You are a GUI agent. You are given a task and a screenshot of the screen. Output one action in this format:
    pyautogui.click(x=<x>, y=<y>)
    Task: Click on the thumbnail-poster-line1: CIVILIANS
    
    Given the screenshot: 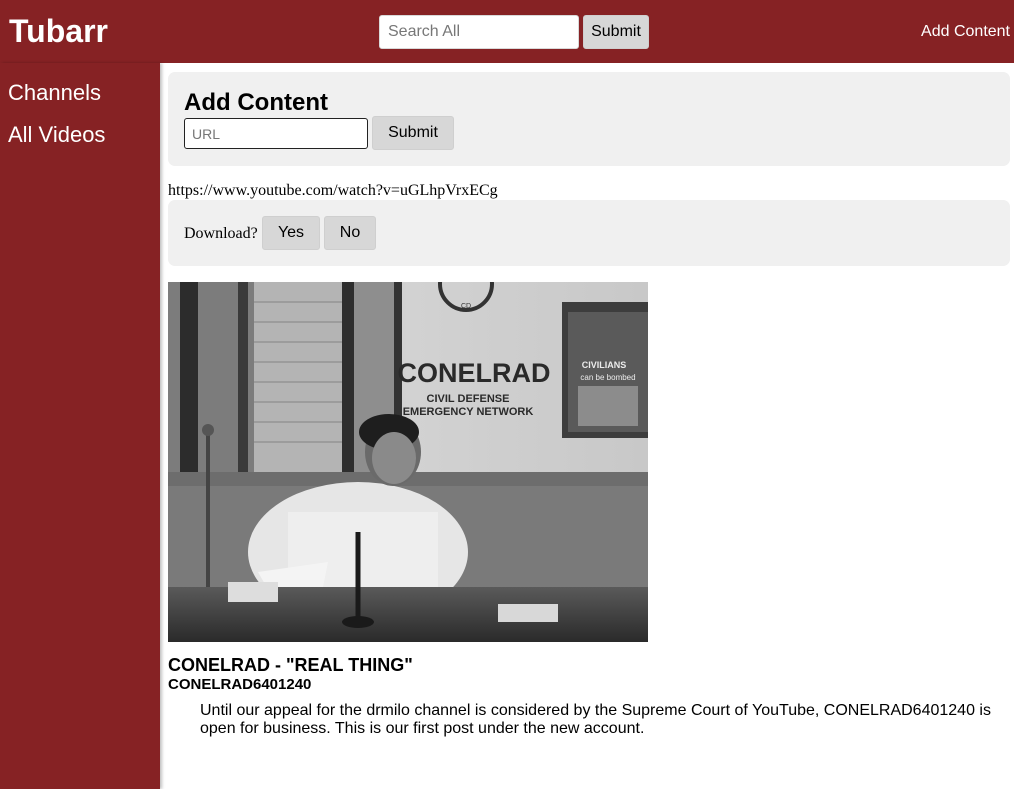 What is the action you would take?
    pyautogui.click(x=604, y=365)
    